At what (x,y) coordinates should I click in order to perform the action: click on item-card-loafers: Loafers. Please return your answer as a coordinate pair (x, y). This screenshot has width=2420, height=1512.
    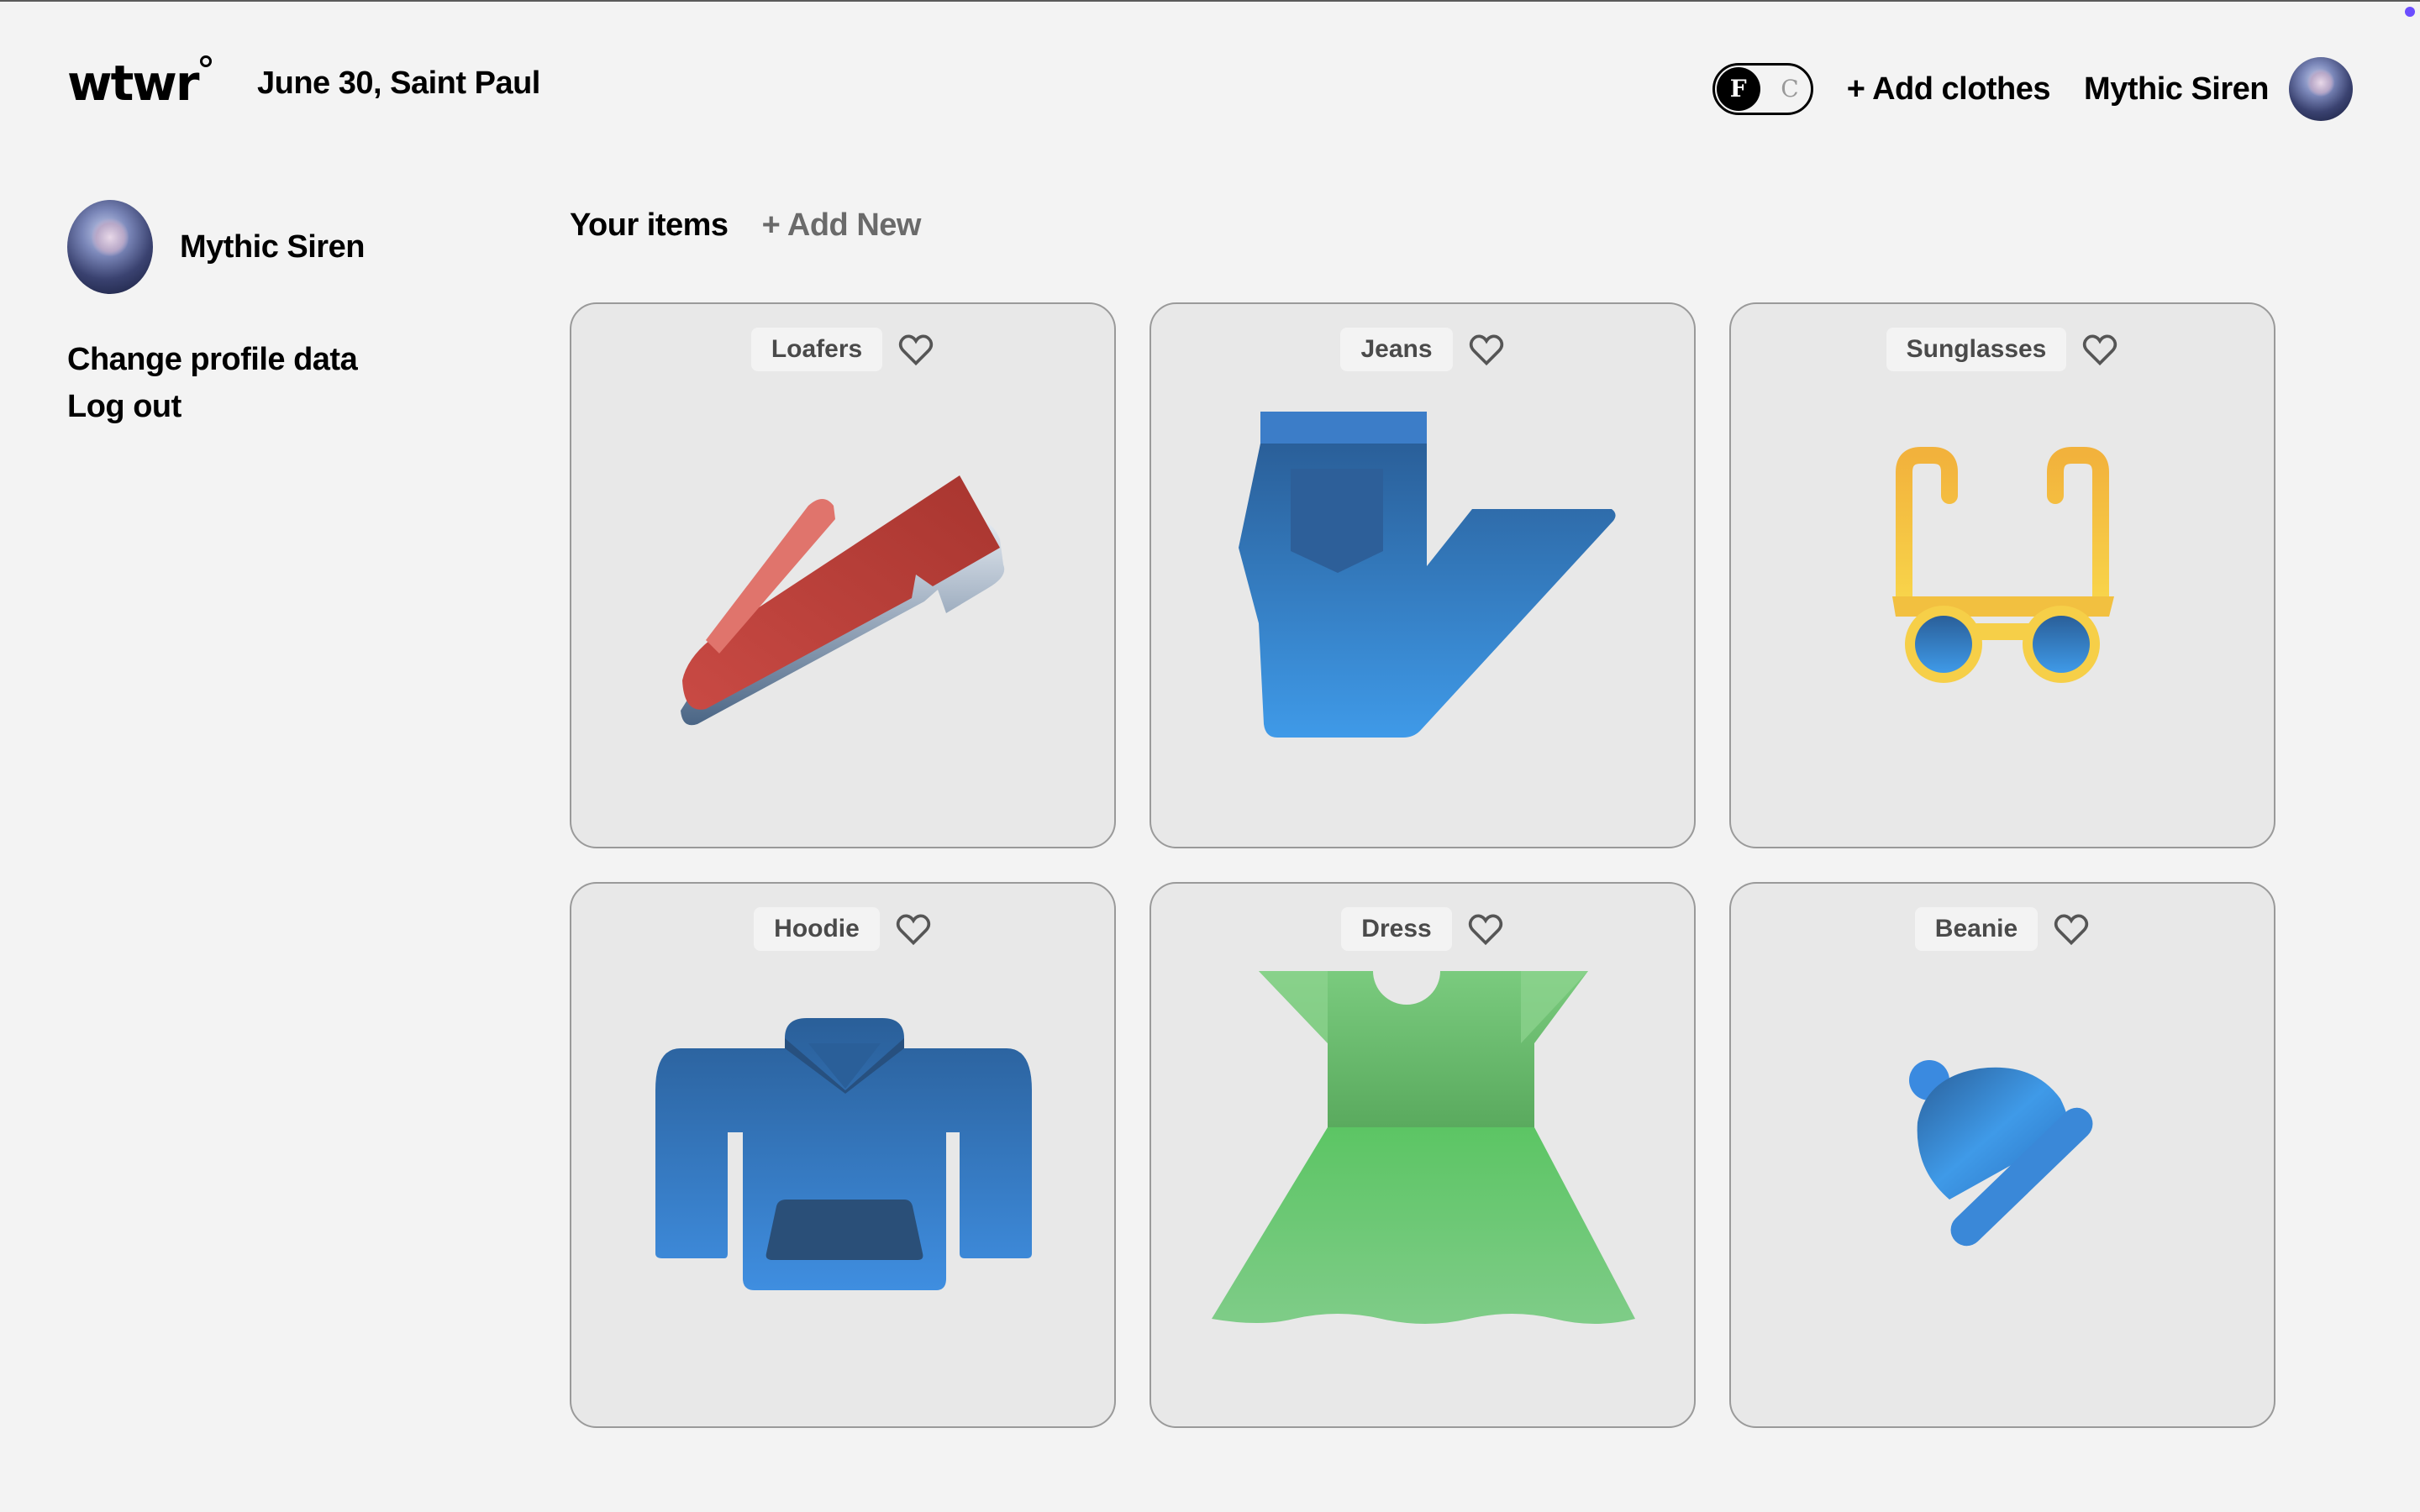
    Looking at the image, I should click on (843, 575).